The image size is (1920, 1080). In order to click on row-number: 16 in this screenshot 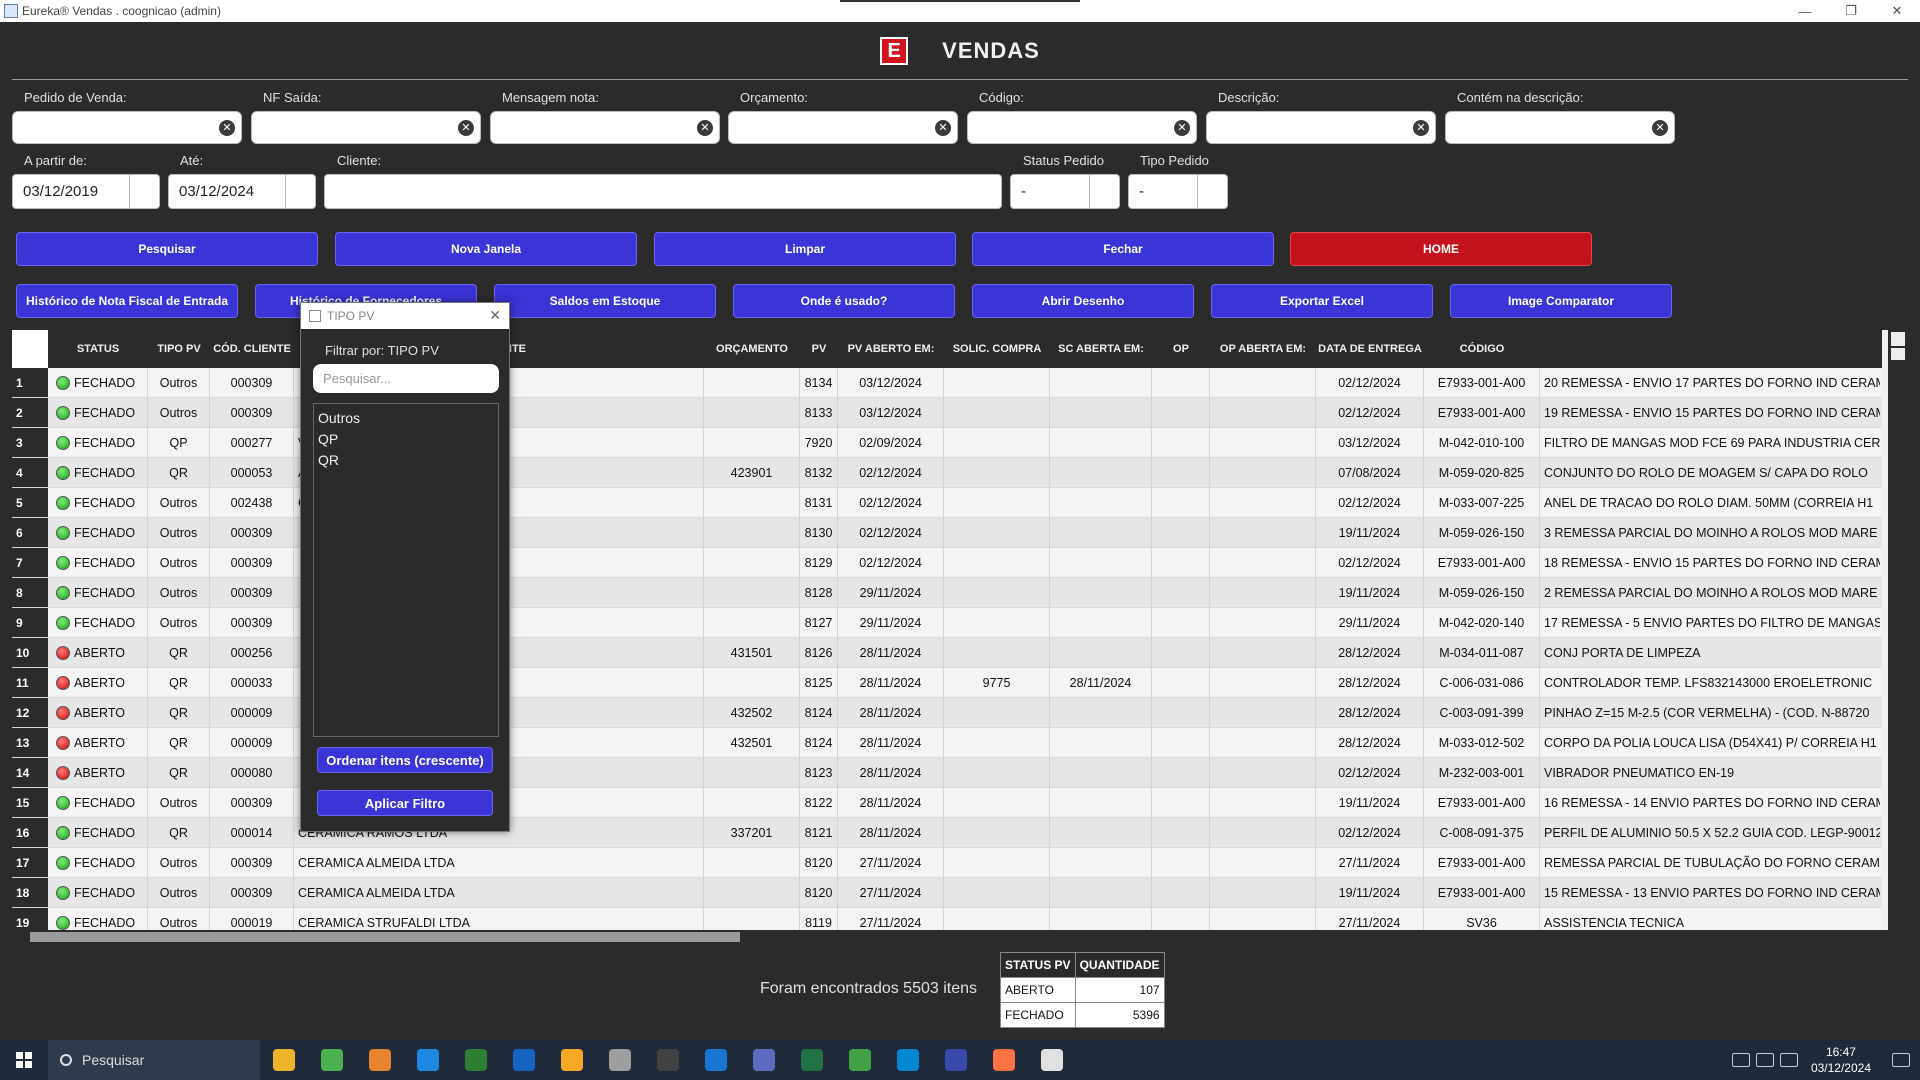, I will do `click(30, 832)`.